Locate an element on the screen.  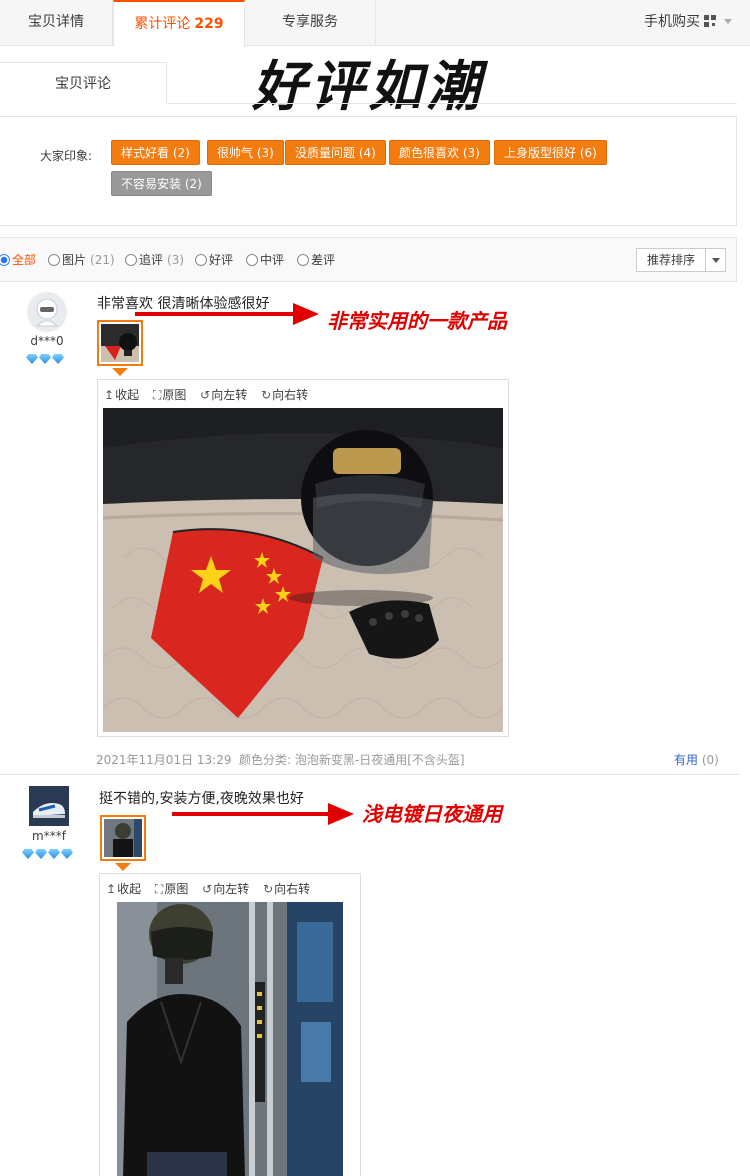
tab-service: 专享服务 is located at coordinates (310, 23).